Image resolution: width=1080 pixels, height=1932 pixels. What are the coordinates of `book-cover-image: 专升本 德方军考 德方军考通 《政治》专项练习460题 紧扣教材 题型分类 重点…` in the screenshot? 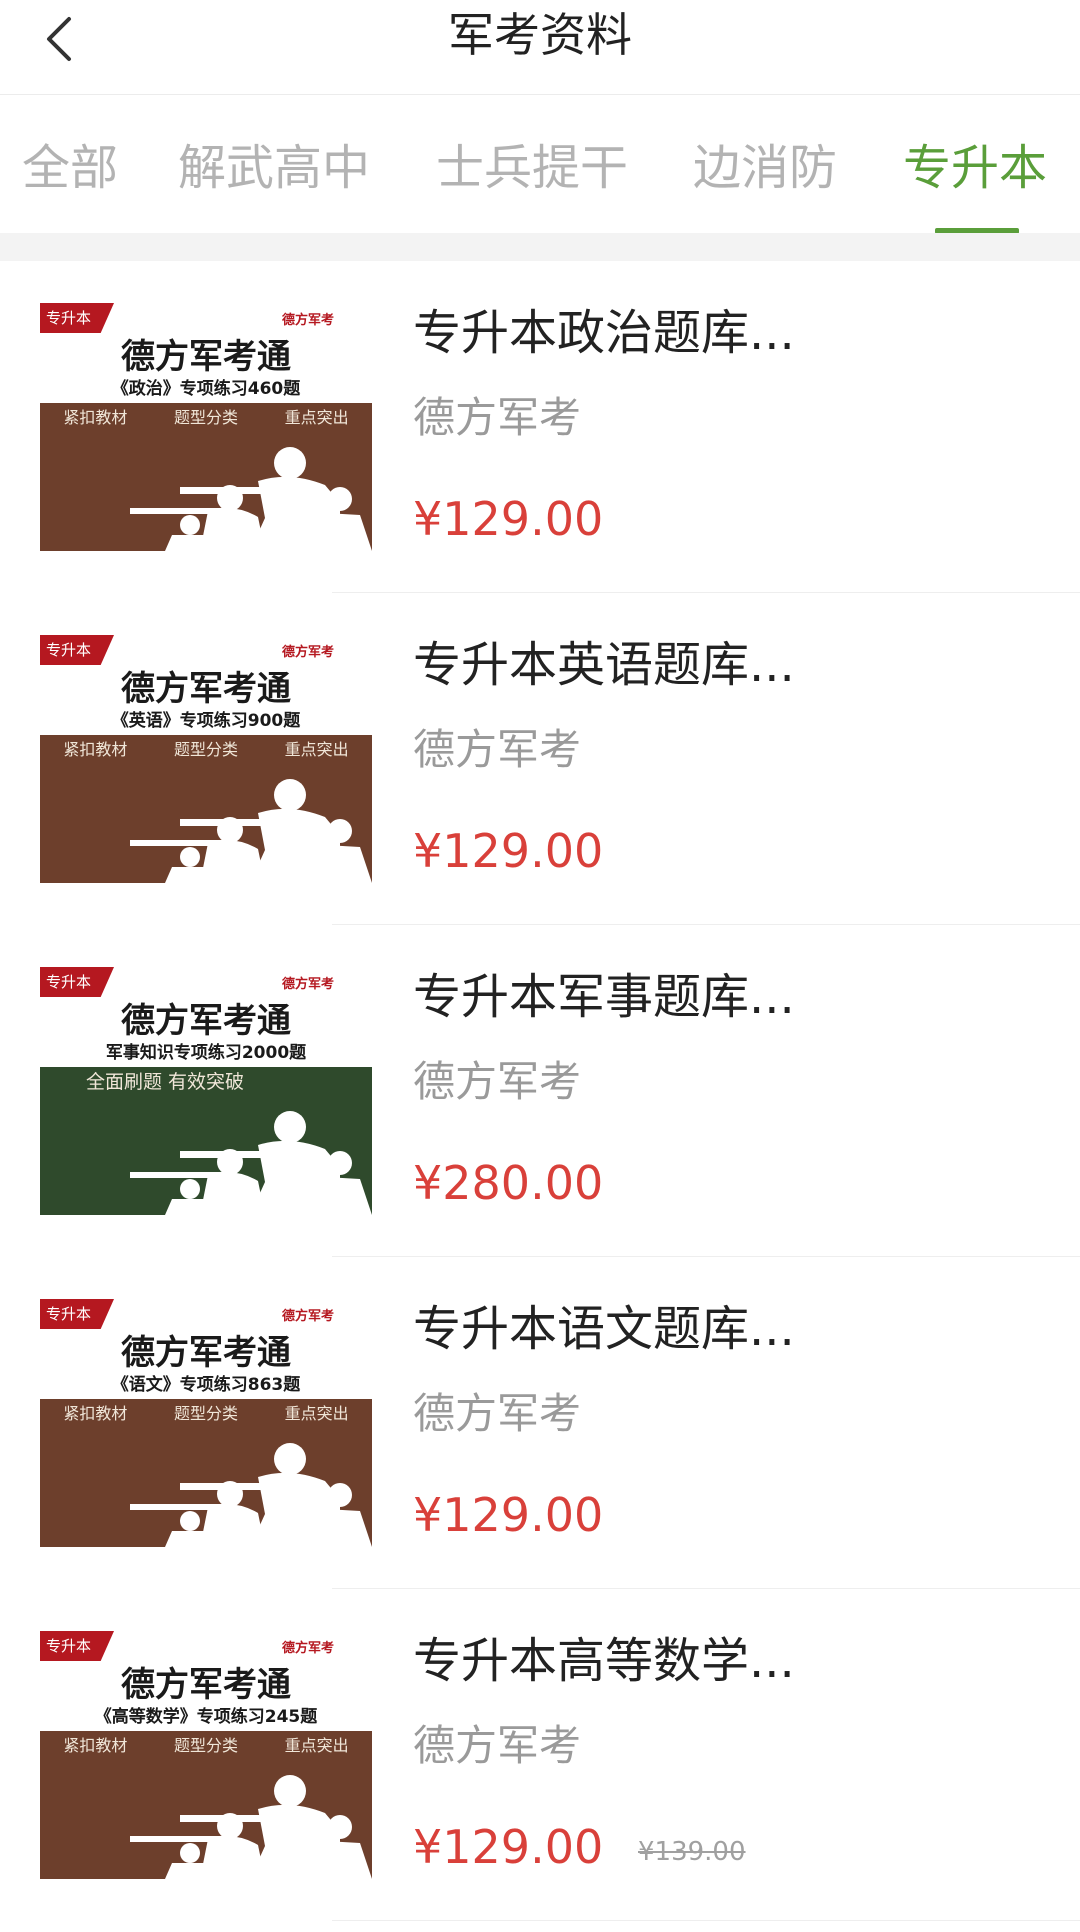 It's located at (206, 427).